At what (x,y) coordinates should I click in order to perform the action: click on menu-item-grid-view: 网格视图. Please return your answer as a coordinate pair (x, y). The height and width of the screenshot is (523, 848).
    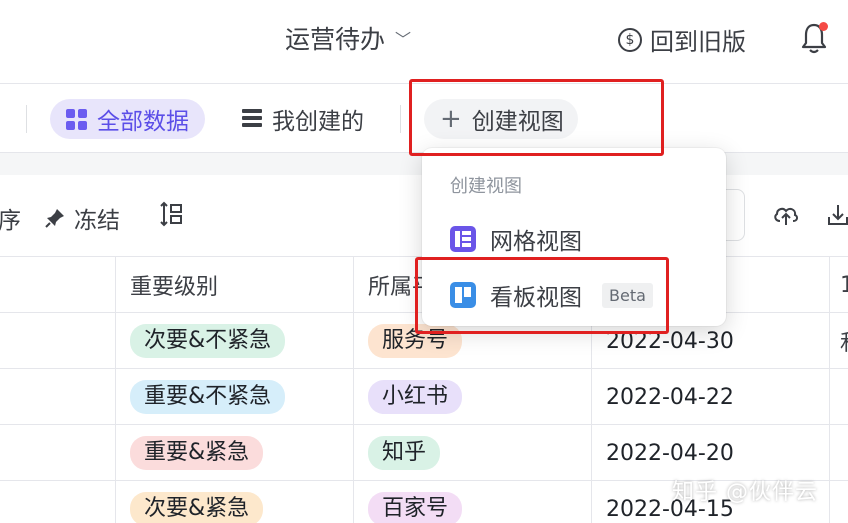
    Looking at the image, I should click on (516, 239).